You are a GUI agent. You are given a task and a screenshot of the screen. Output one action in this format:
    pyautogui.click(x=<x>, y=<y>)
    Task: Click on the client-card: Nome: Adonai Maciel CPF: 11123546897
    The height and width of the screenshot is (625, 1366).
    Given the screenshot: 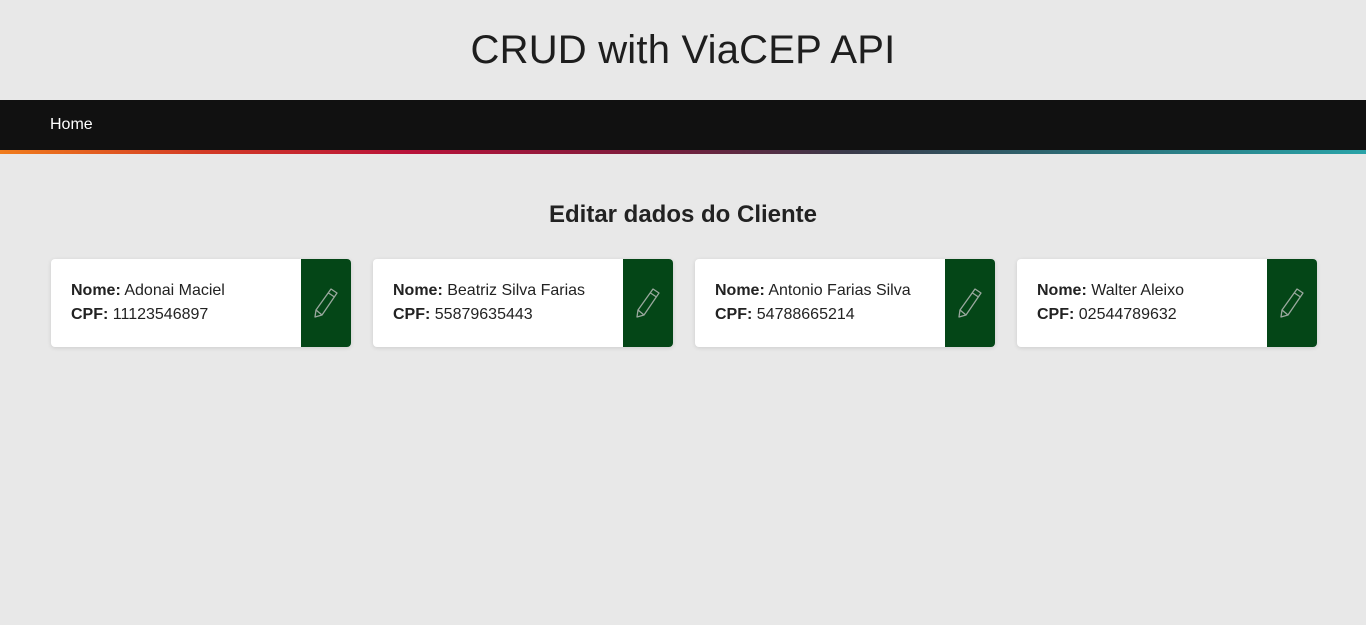 What is the action you would take?
    pyautogui.click(x=201, y=303)
    